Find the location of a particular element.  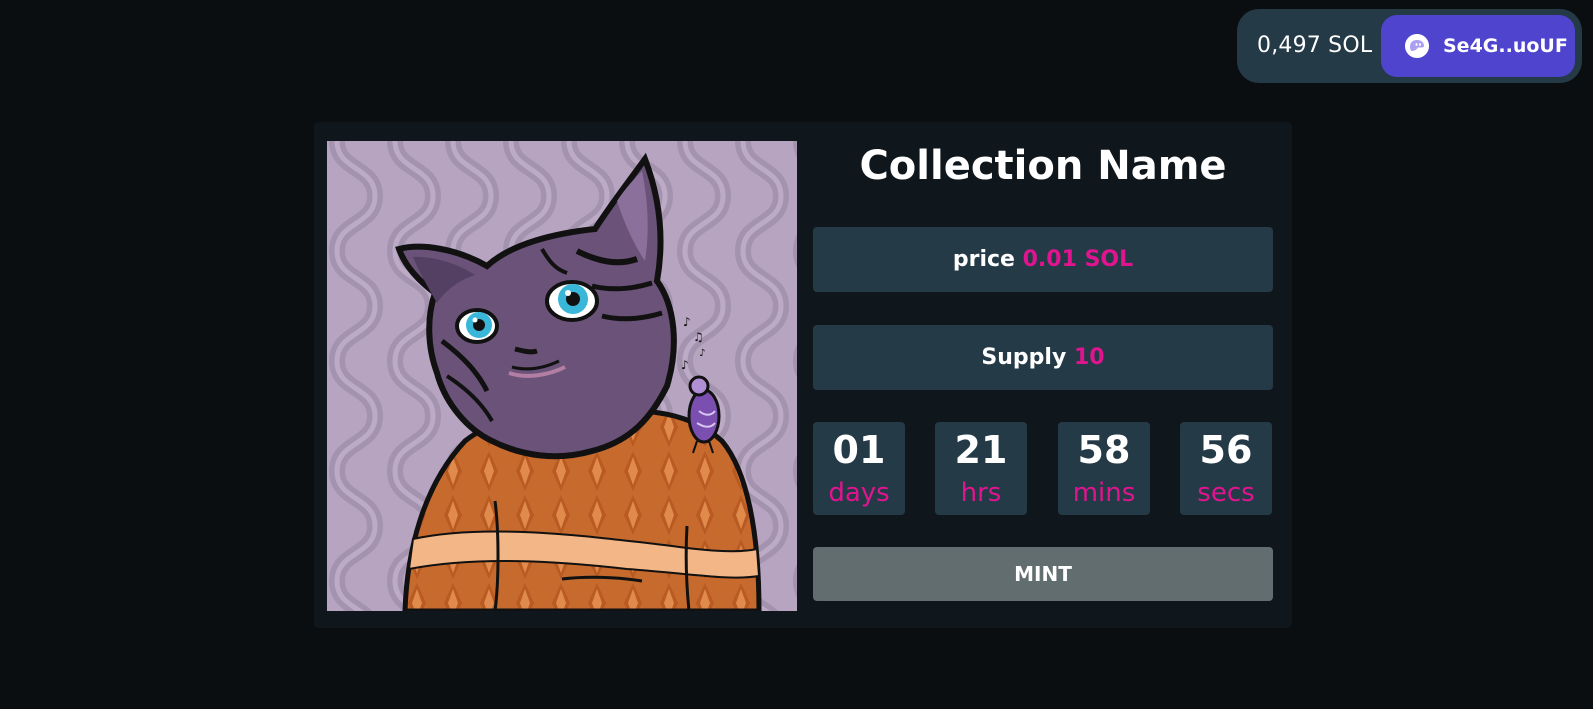

collection-title: Collection Name is located at coordinates (1043, 166).